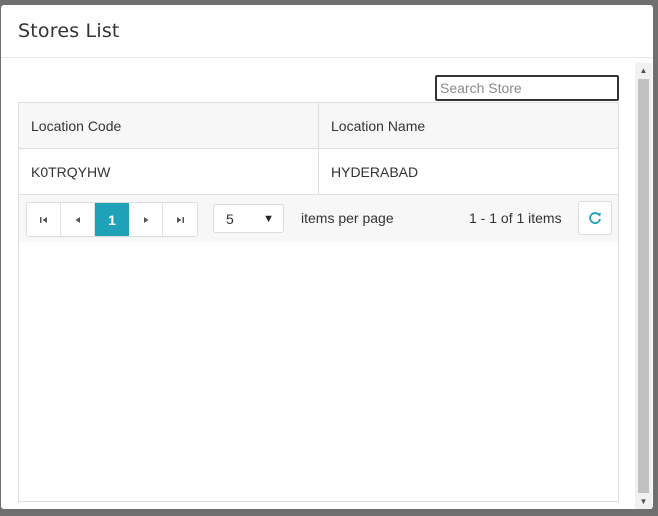 This screenshot has width=658, height=516. I want to click on prev-page-icon, so click(77, 219).